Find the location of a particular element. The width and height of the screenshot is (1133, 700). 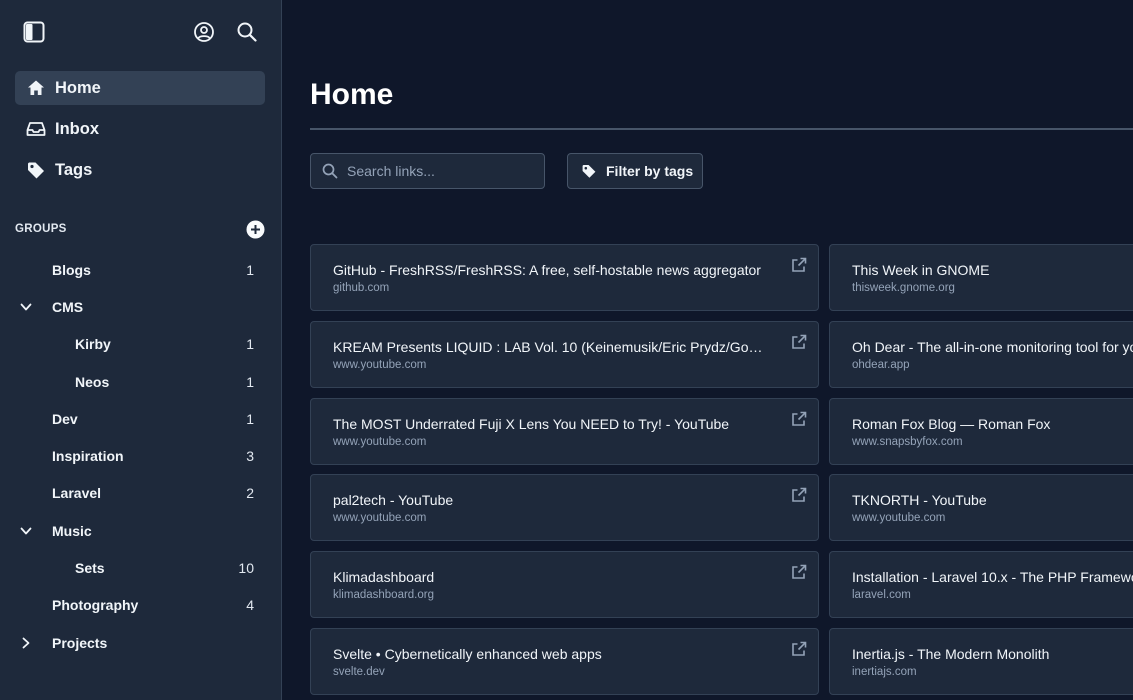

group-name: CMS is located at coordinates (68, 306).